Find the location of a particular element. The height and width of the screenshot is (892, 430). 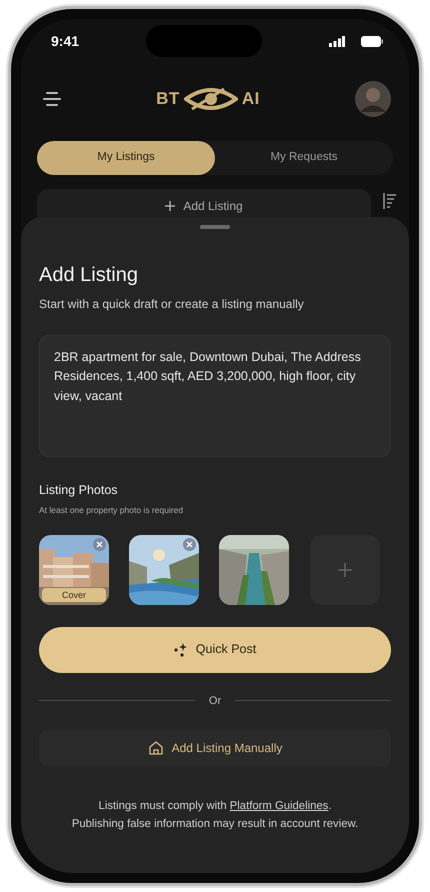

compliance-notice: Listings must comply with Platform Guidelines. Publishing false information may result in account review. is located at coordinates (215, 815).